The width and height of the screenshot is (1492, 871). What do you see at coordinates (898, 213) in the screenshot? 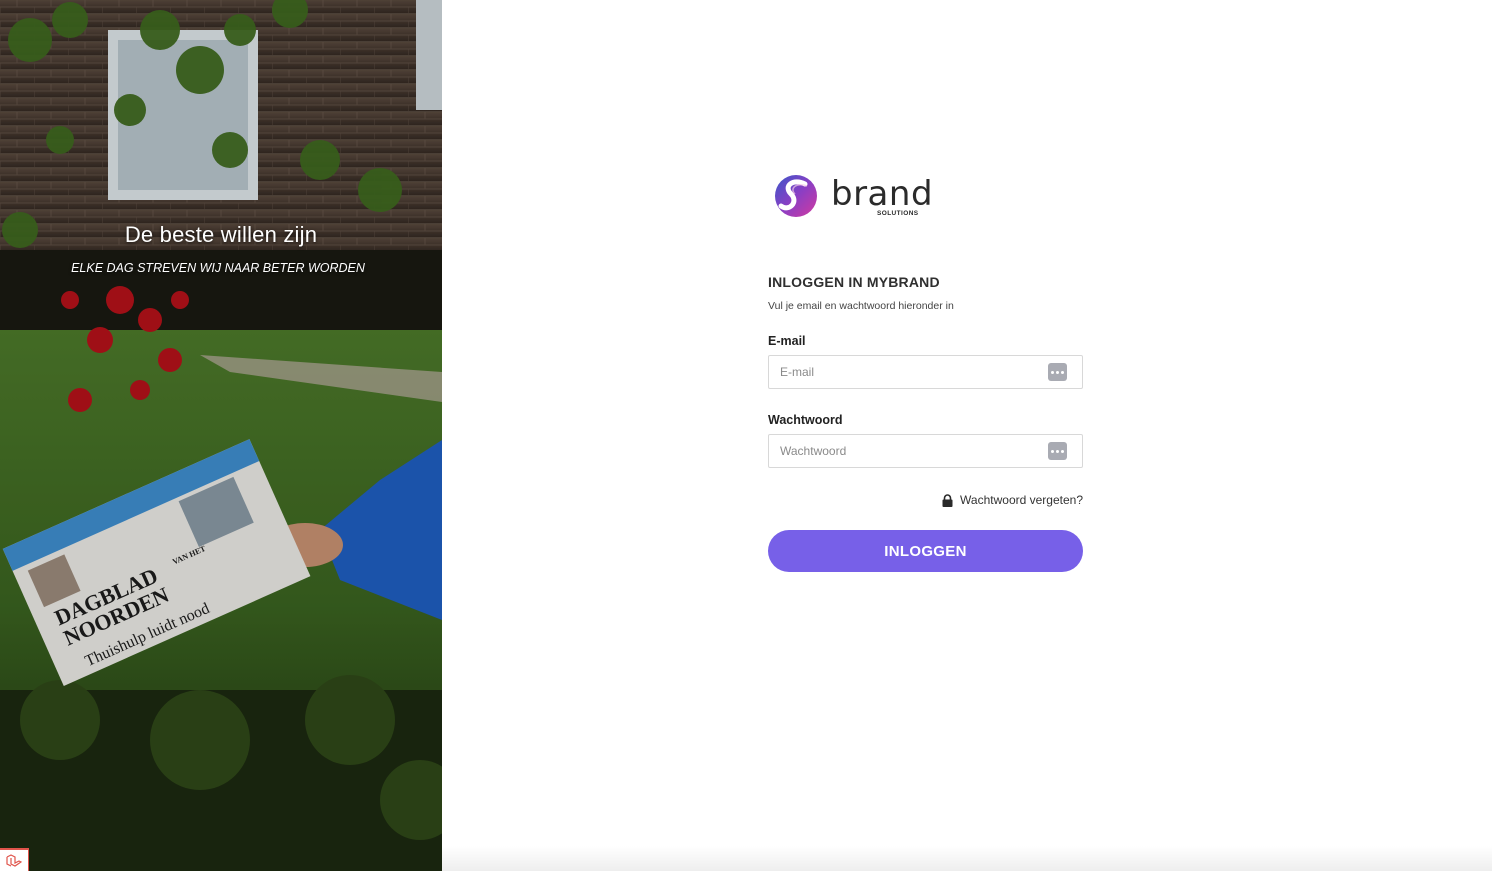
I see `brand-logo-tagline: SOLUTIONS` at bounding box center [898, 213].